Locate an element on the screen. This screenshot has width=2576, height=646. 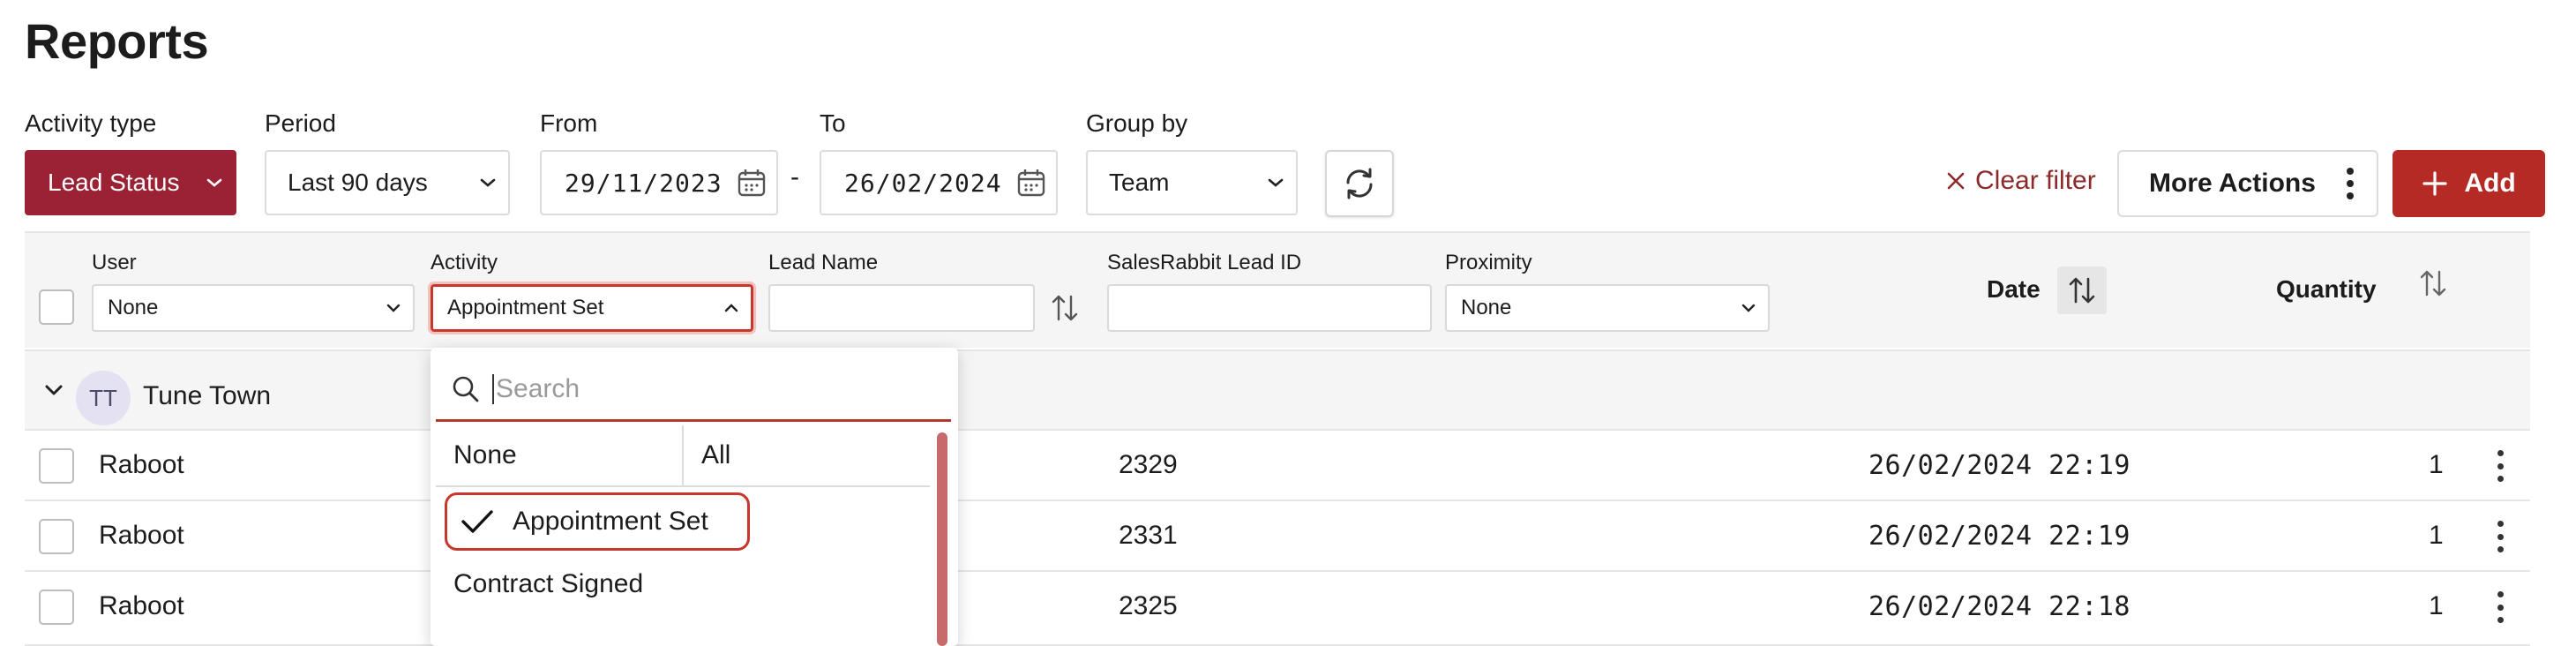
proximity-filter-select: None is located at coordinates (1608, 308).